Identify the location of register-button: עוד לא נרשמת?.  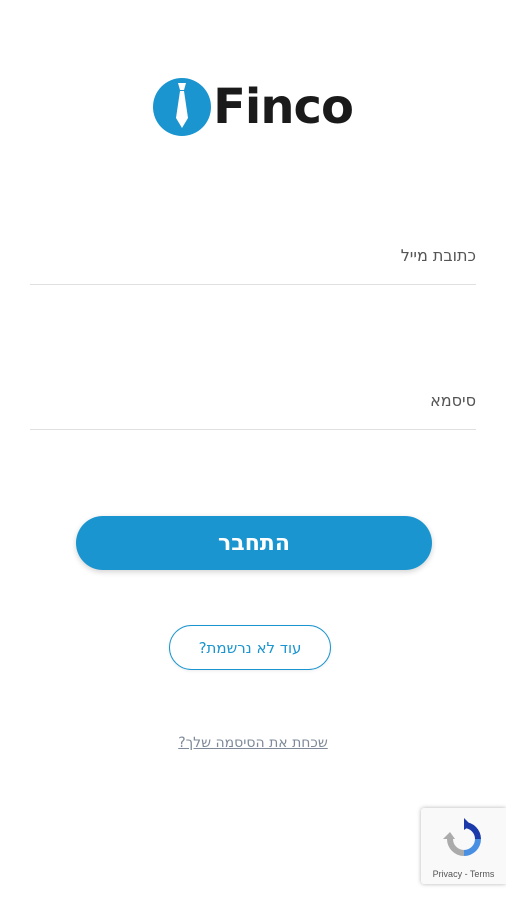
(250, 647).